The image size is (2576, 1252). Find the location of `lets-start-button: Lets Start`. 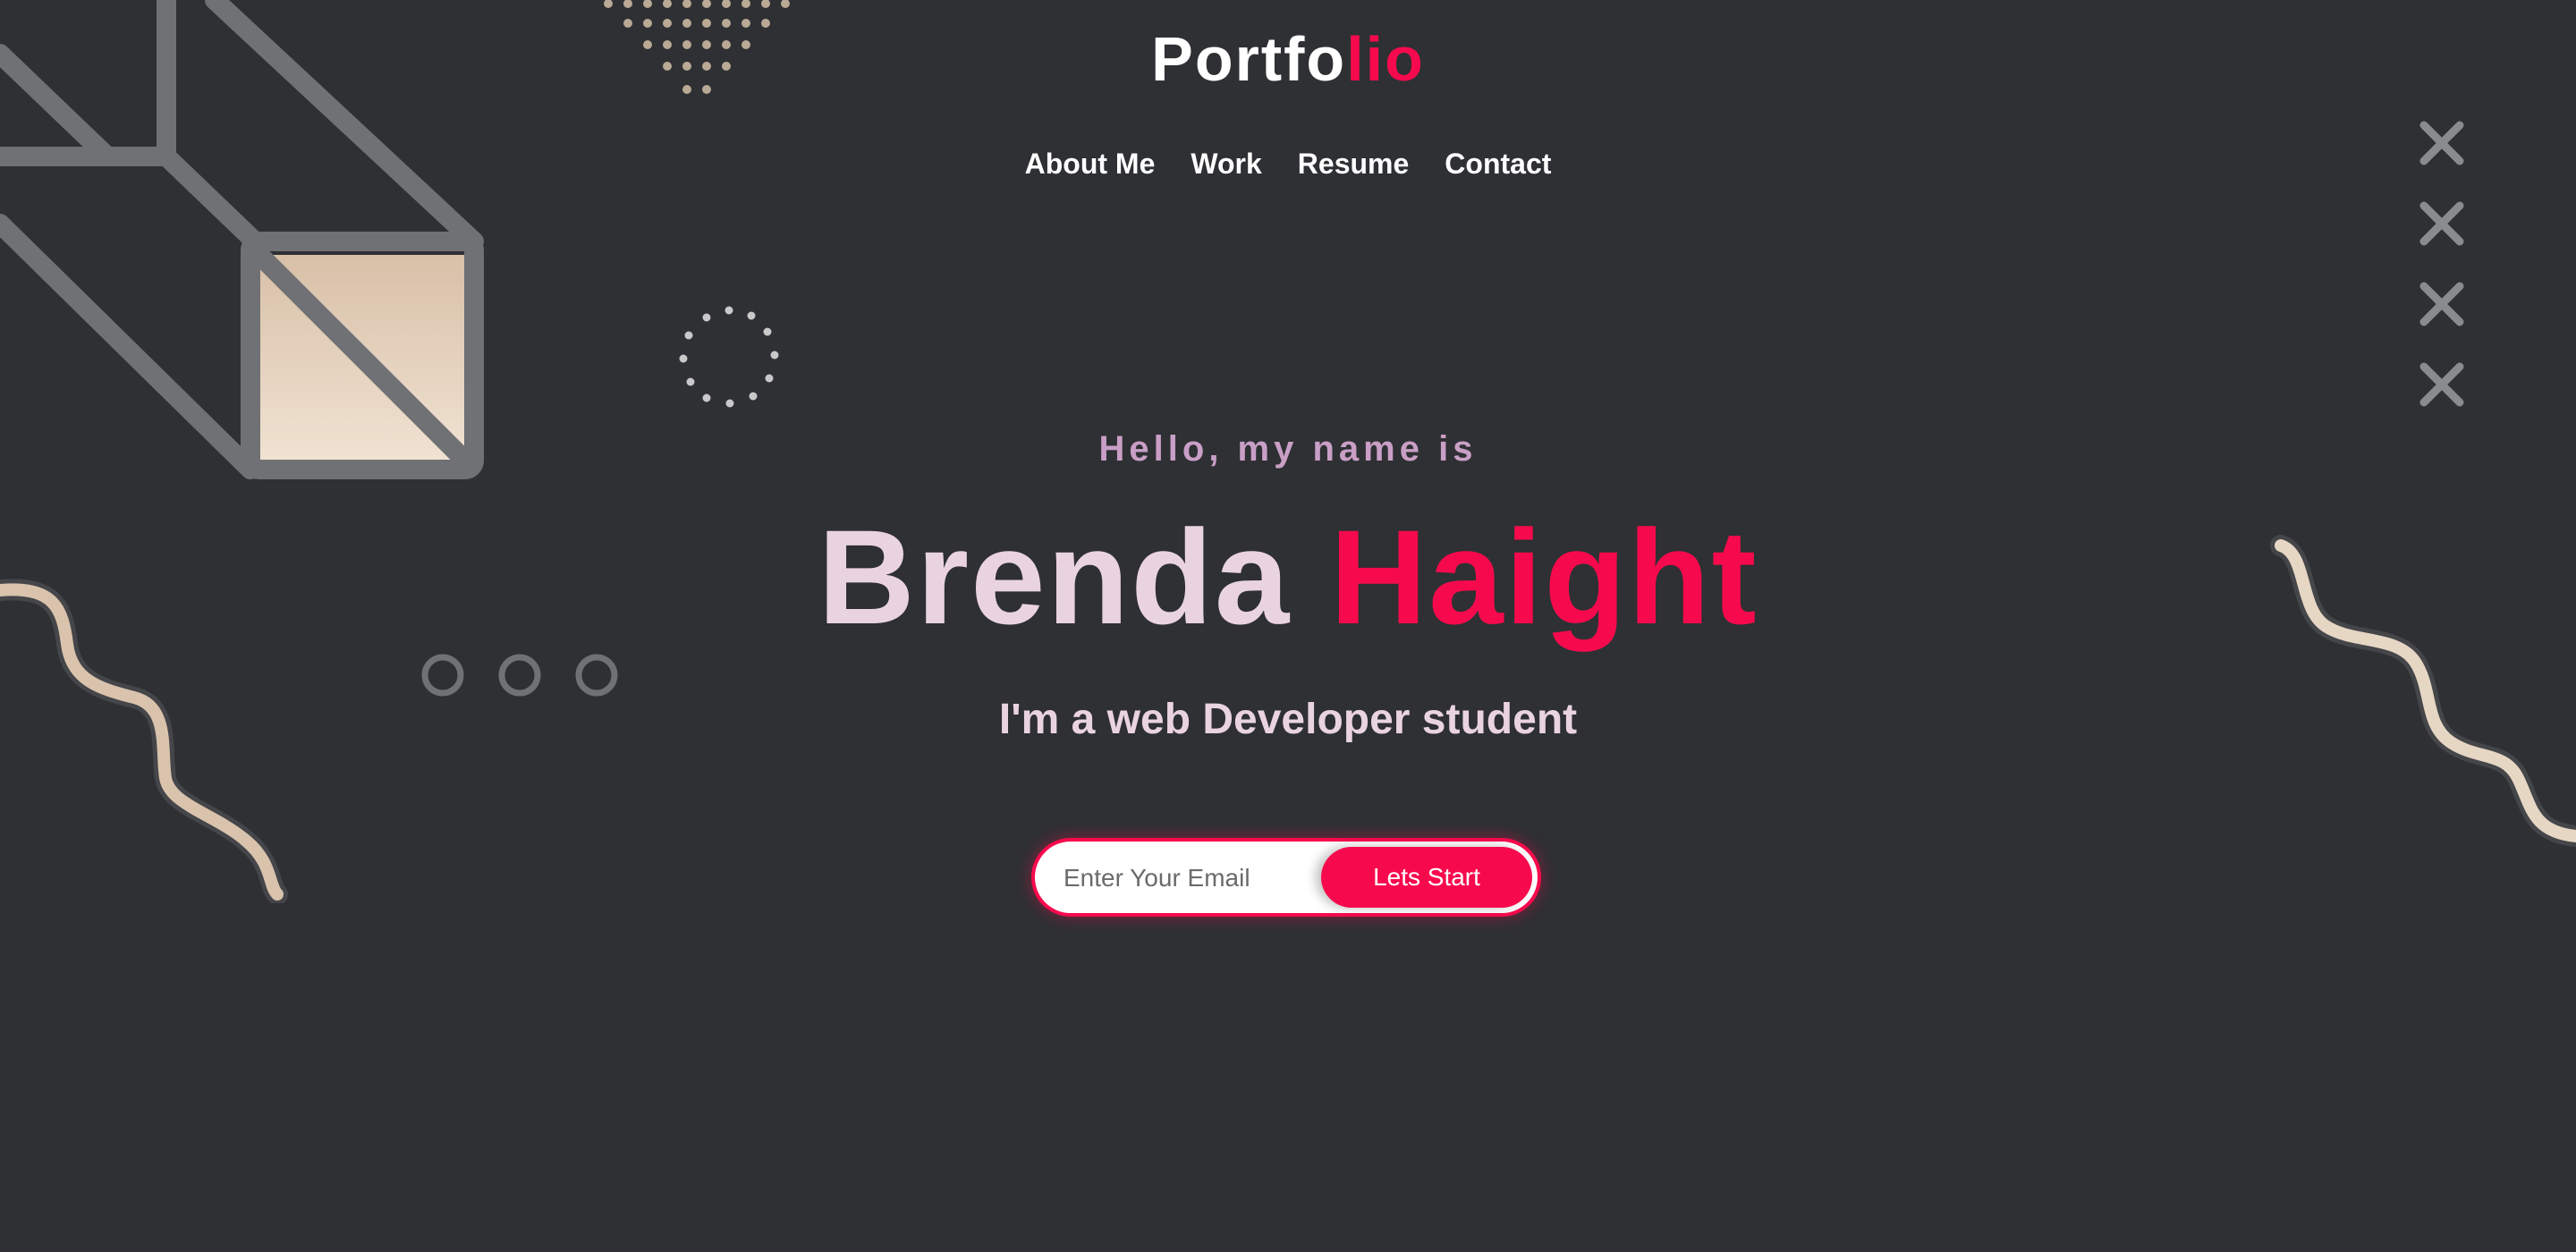

lets-start-button: Lets Start is located at coordinates (1426, 877).